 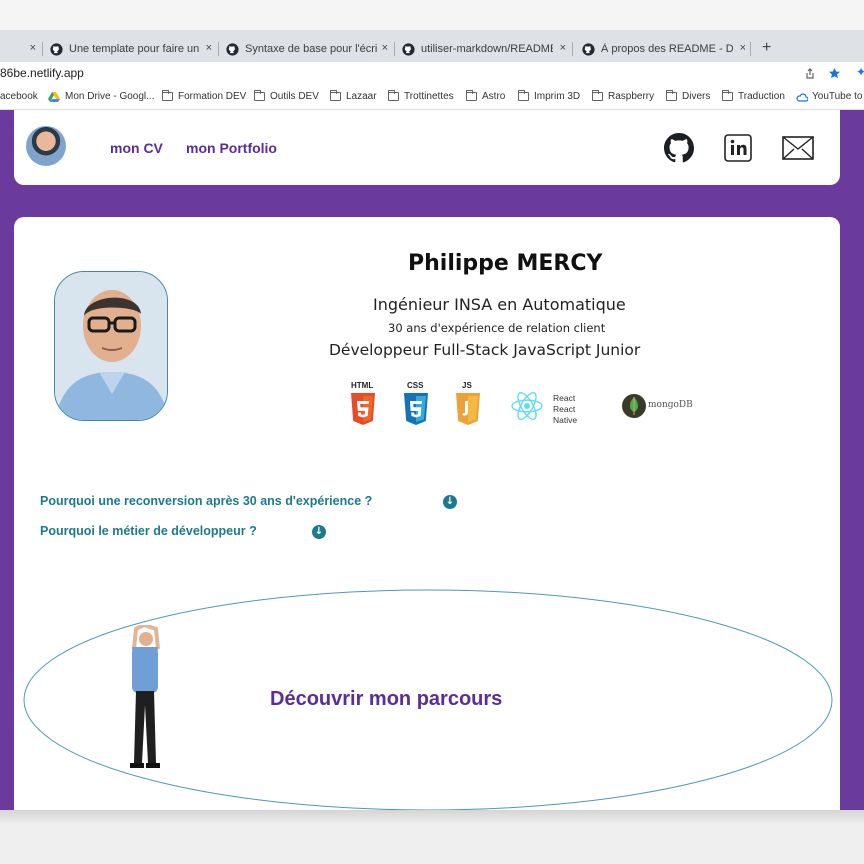 I want to click on bookmark-trottinettes: Trottinettes, so click(x=421, y=96).